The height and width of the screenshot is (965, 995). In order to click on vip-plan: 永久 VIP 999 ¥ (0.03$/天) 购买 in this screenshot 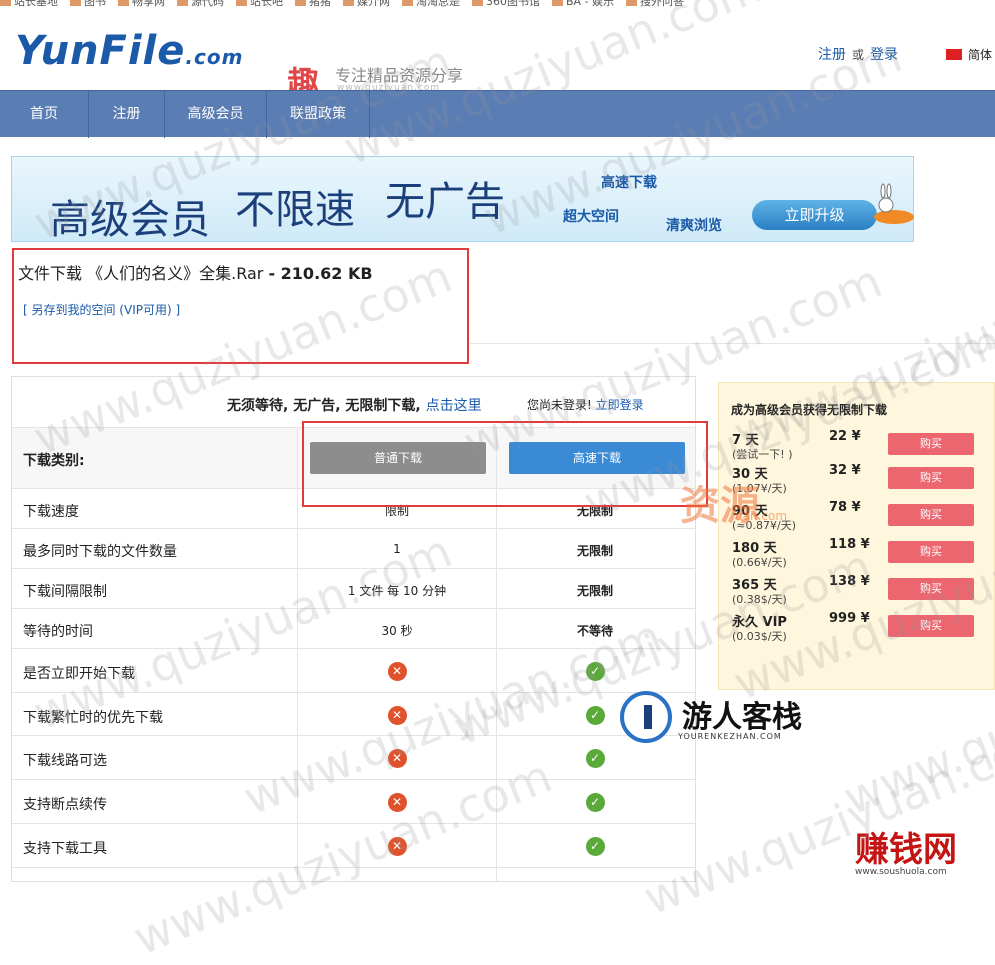, I will do `click(863, 629)`.